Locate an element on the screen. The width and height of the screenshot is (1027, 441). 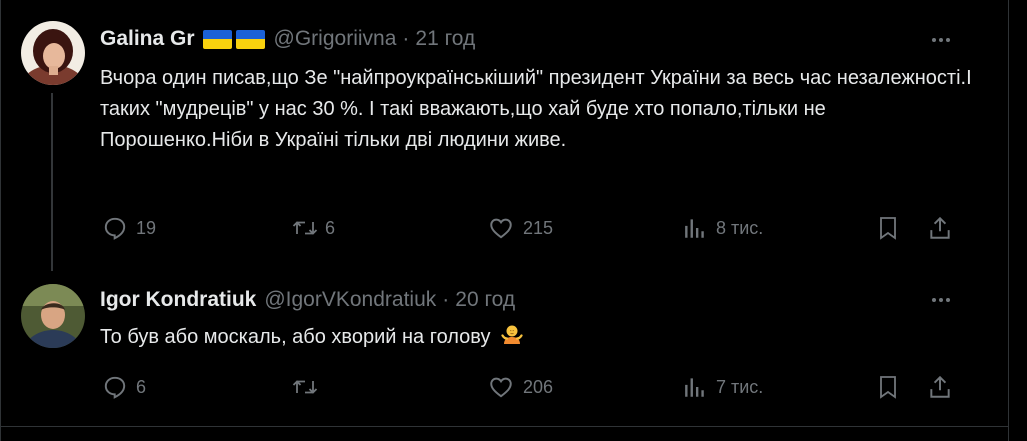
views-button: 8 тис. is located at coordinates (722, 228).